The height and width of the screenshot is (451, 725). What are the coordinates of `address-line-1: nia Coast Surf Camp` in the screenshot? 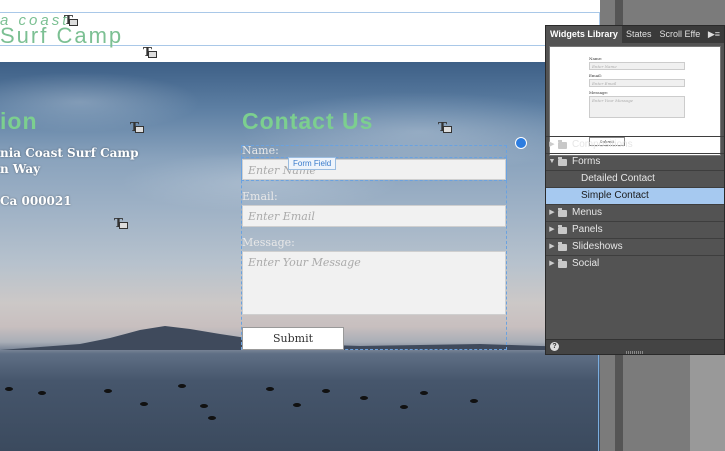 It's located at (69, 153).